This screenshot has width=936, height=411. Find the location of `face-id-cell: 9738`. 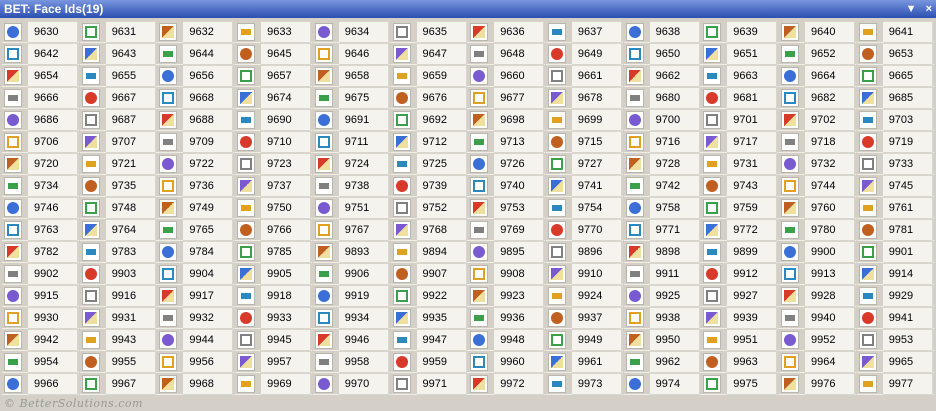

face-id-cell: 9738 is located at coordinates (351, 186).